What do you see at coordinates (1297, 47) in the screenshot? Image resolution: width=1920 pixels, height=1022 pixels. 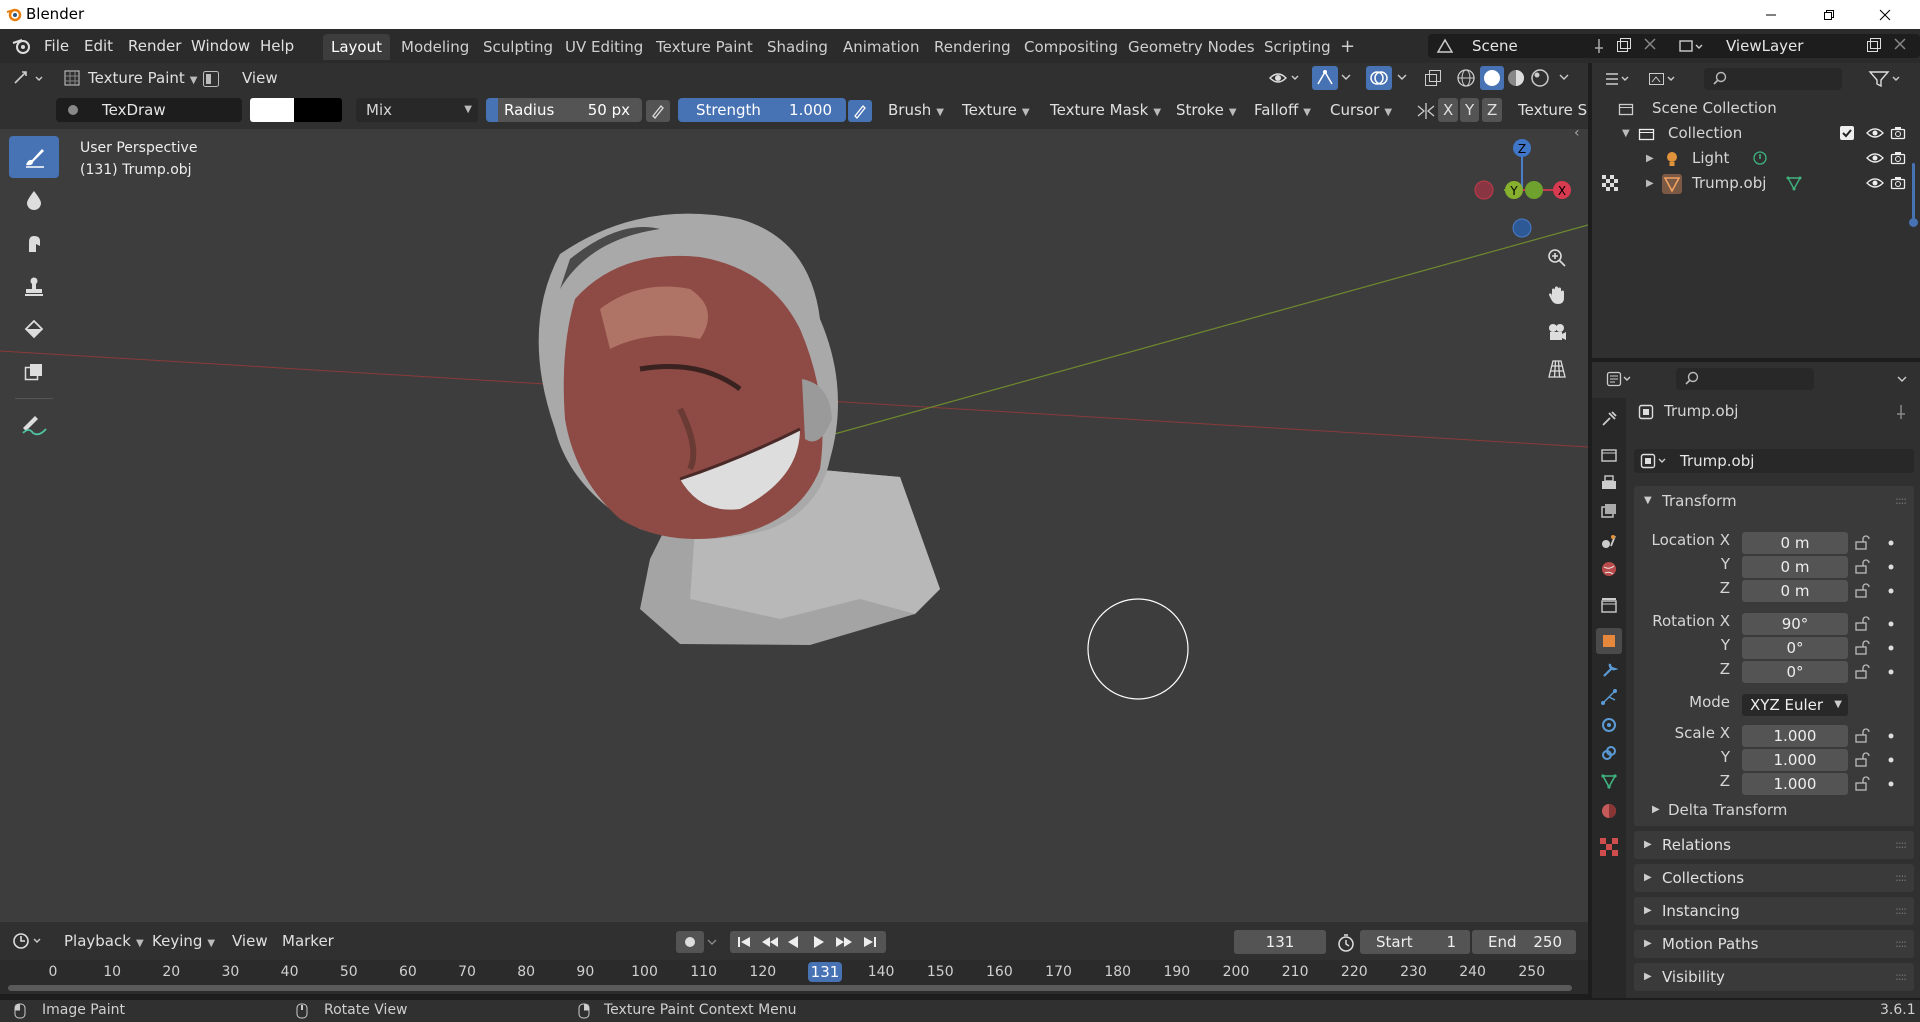 I see `tab-scripting: Scripting` at bounding box center [1297, 47].